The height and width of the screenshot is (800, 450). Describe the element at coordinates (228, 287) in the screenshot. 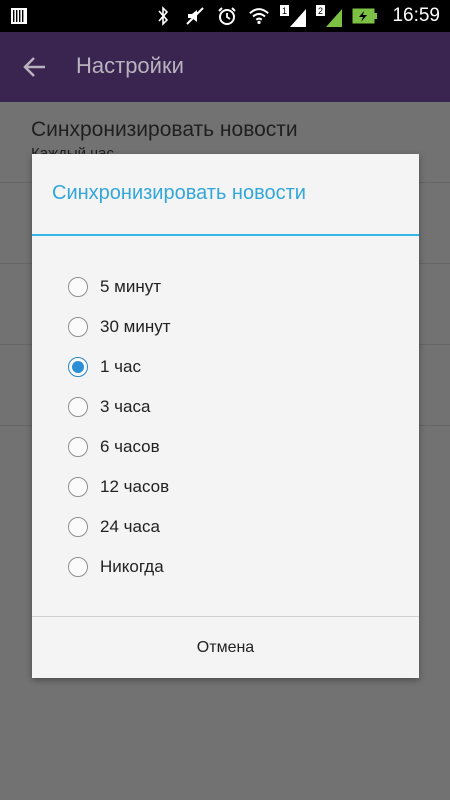

I see `option-5-minutes: 5 минут` at that location.